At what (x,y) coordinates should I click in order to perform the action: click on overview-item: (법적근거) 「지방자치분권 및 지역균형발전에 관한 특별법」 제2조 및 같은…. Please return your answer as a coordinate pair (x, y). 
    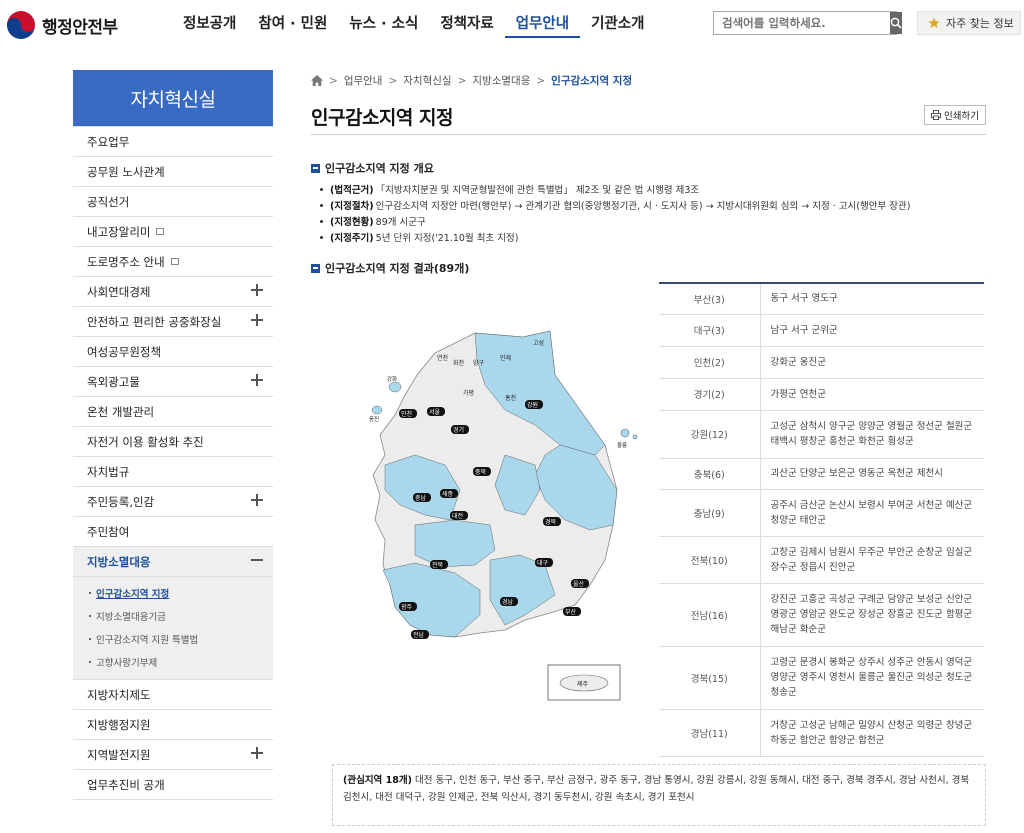
    Looking at the image, I should click on (615, 189).